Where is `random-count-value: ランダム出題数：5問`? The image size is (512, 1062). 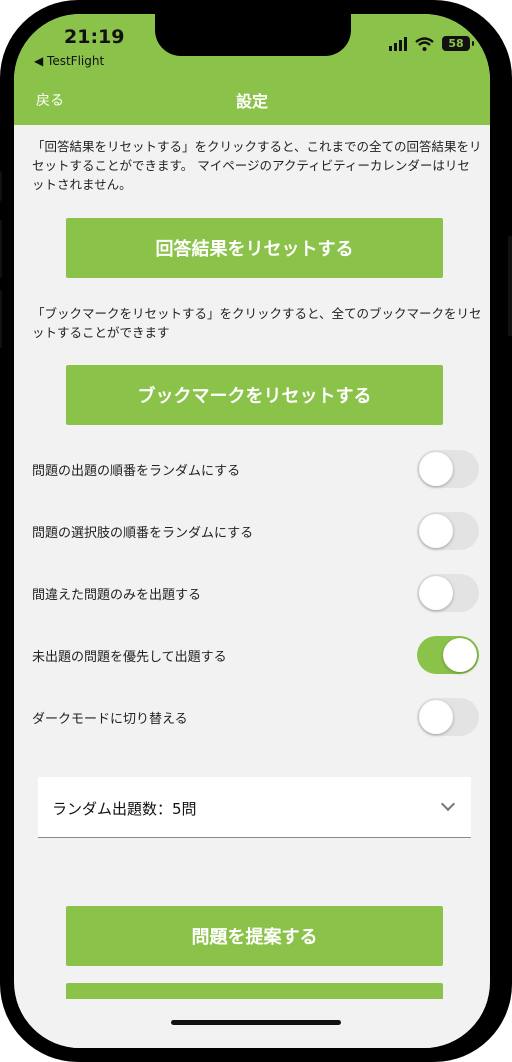 random-count-value: ランダム出題数：5問 is located at coordinates (124, 809).